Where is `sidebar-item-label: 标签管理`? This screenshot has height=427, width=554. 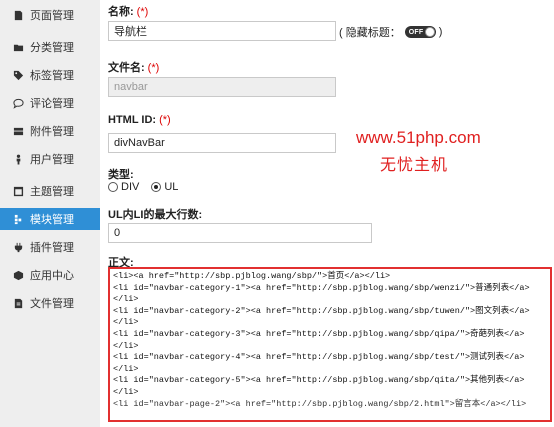 sidebar-item-label: 标签管理 is located at coordinates (52, 76).